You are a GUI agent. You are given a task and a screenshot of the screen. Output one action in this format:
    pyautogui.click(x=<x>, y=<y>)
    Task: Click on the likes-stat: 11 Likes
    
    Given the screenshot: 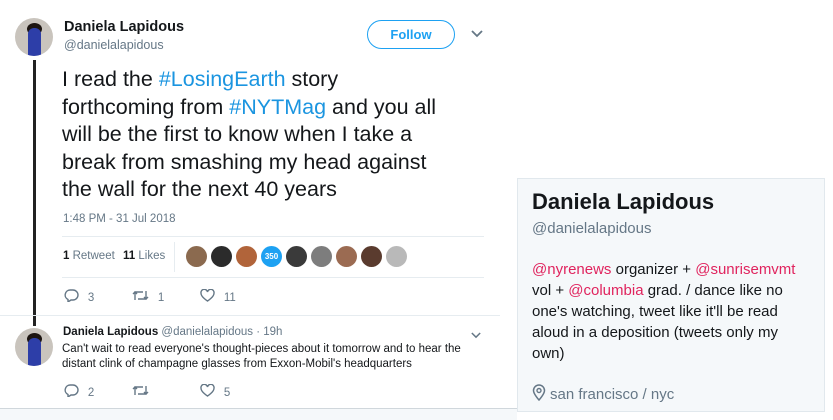 What is the action you would take?
    pyautogui.click(x=144, y=256)
    